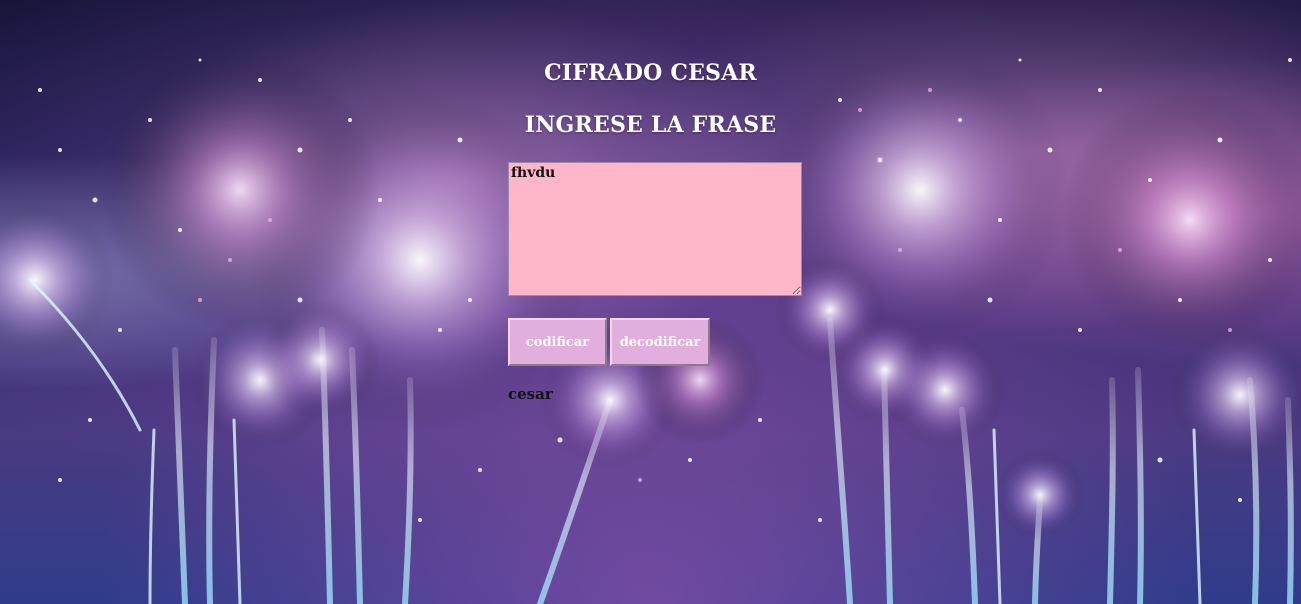 The image size is (1301, 604). Describe the element at coordinates (557, 342) in the screenshot. I see `encode-button: codificar` at that location.